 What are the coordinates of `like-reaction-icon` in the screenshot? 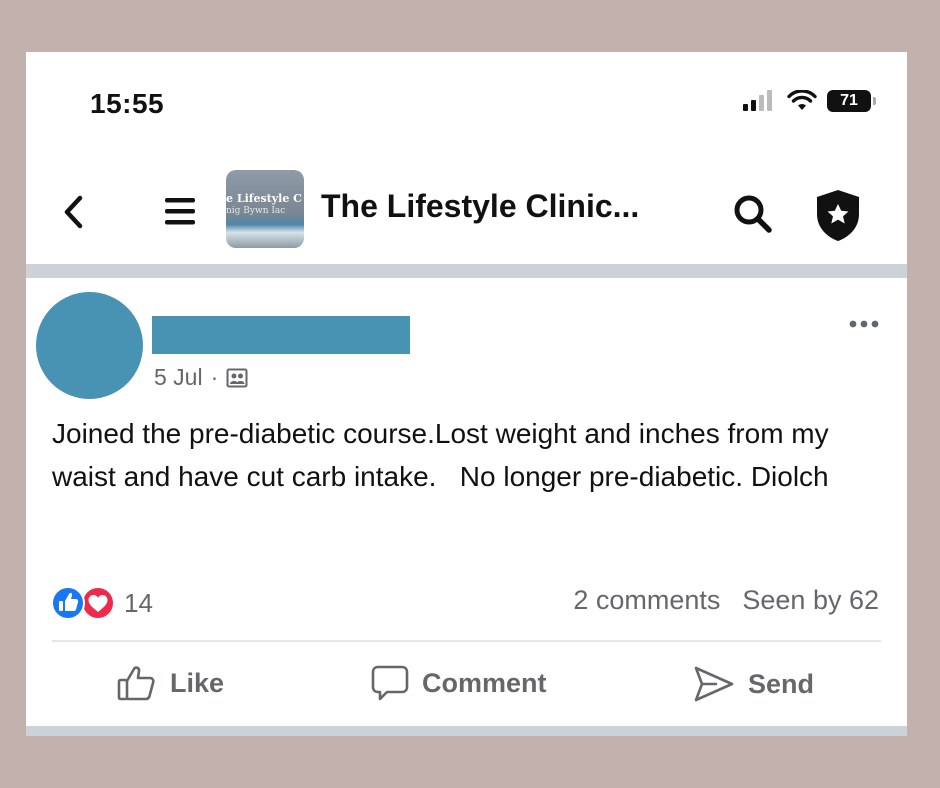 It's located at (68, 603).